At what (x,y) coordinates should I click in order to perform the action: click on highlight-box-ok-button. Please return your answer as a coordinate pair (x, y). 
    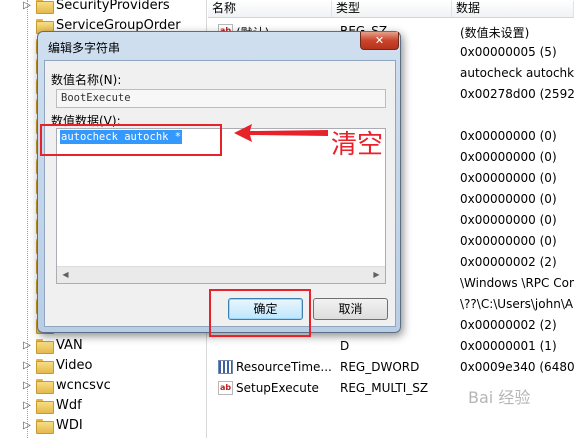
    Looking at the image, I should click on (260, 313).